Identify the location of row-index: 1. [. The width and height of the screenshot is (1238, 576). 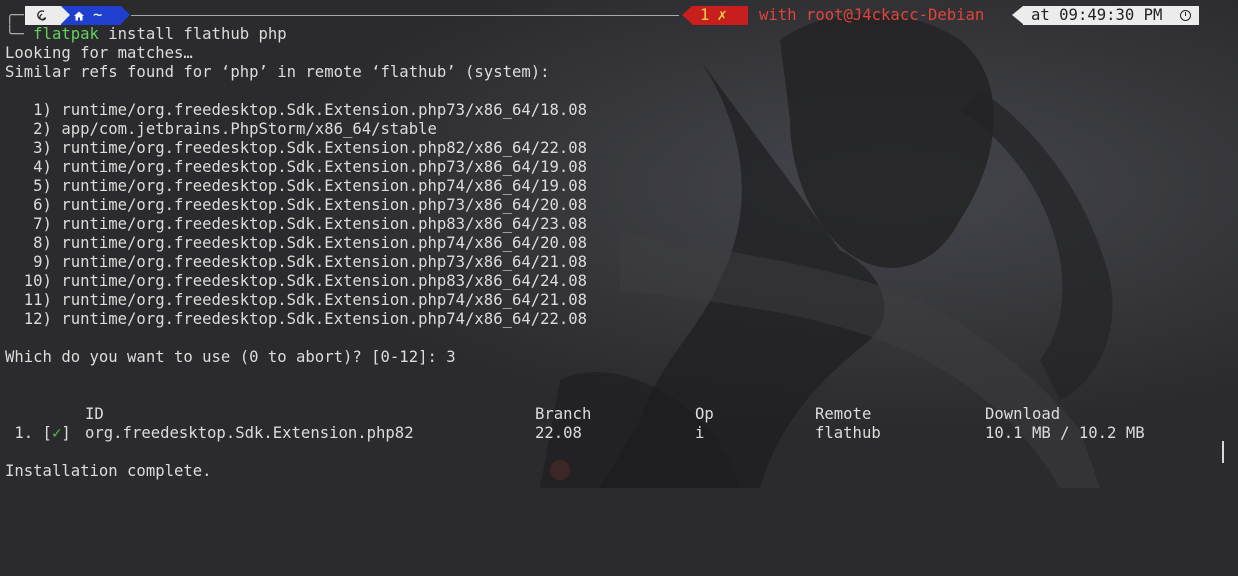
(28, 433).